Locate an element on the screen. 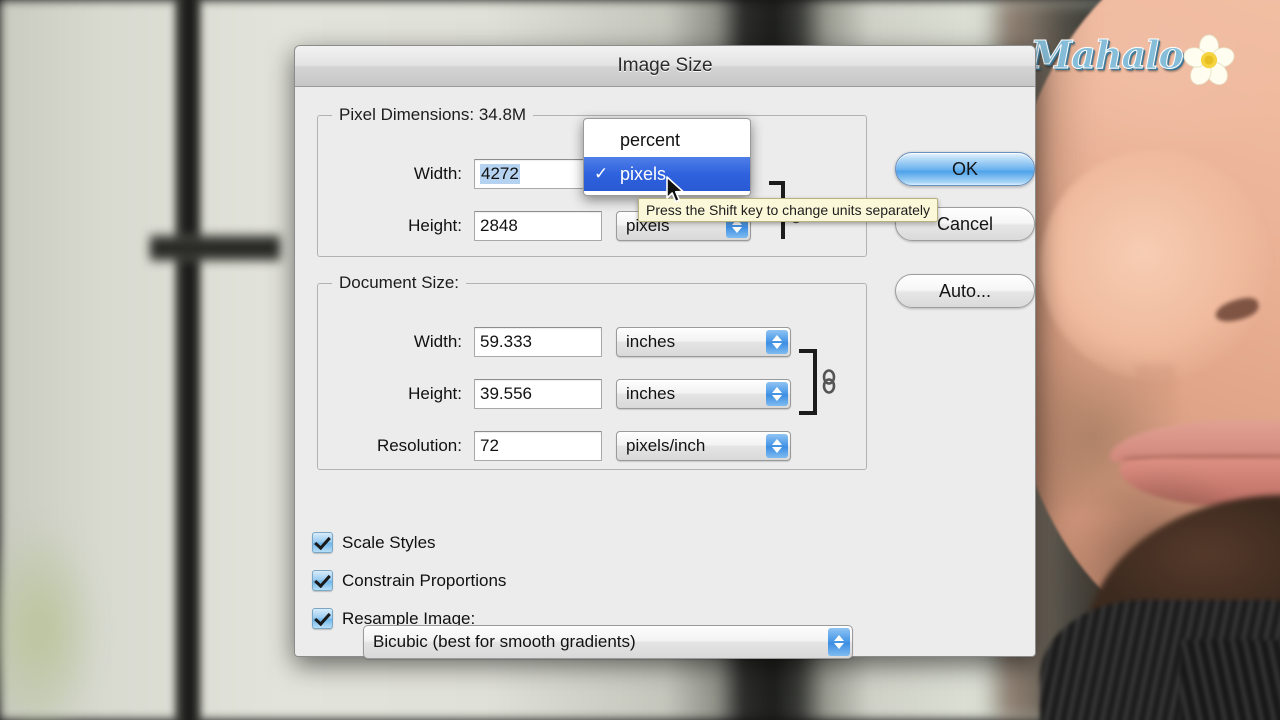 Image resolution: width=1280 pixels, height=720 pixels. pixel-height-input: 2848 is located at coordinates (538, 226).